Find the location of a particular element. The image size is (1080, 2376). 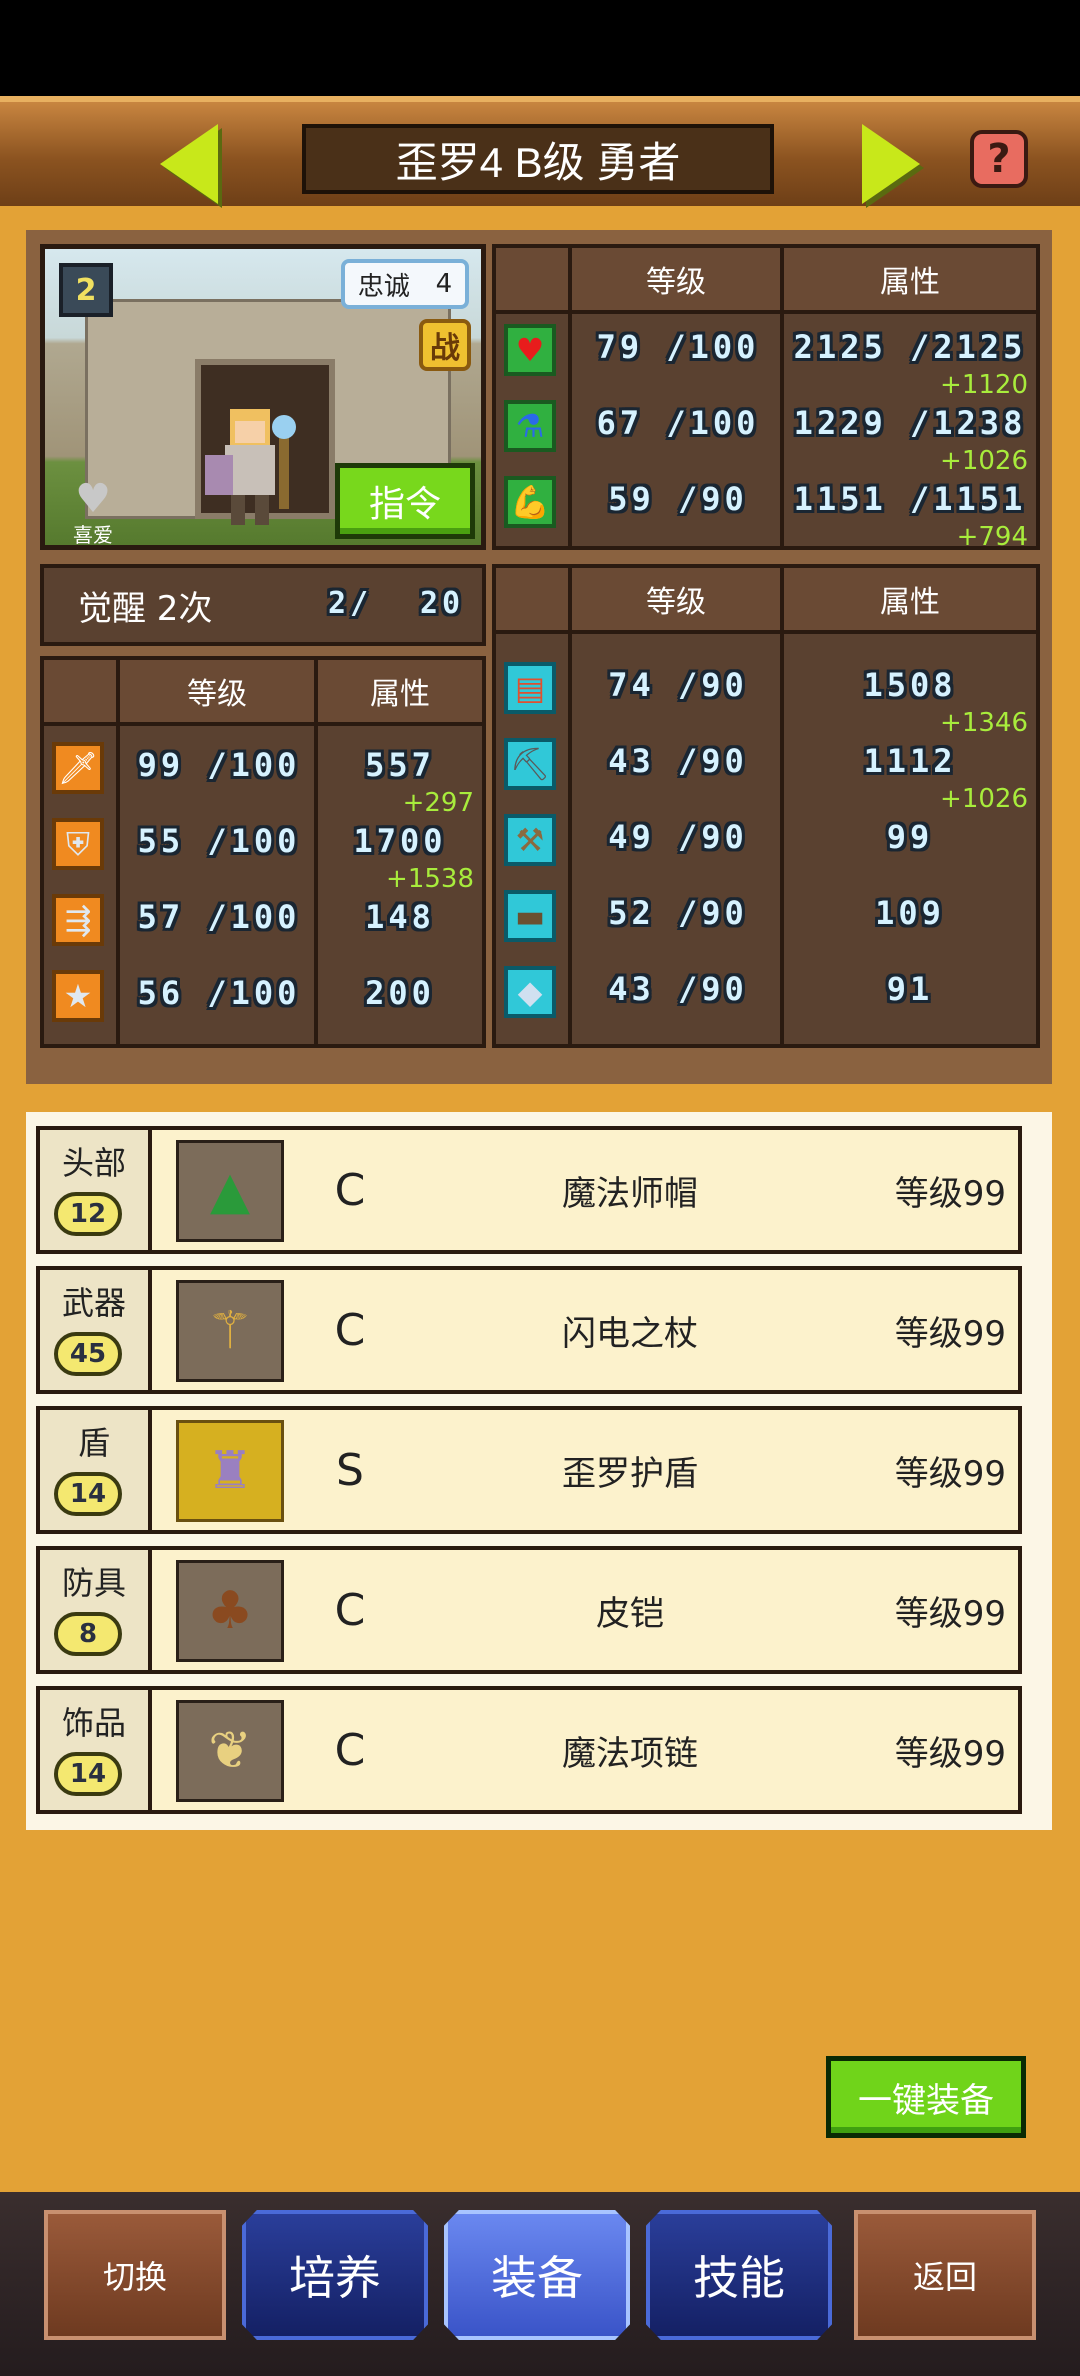

skill-5-level: 43 /90 is located at coordinates (678, 989).